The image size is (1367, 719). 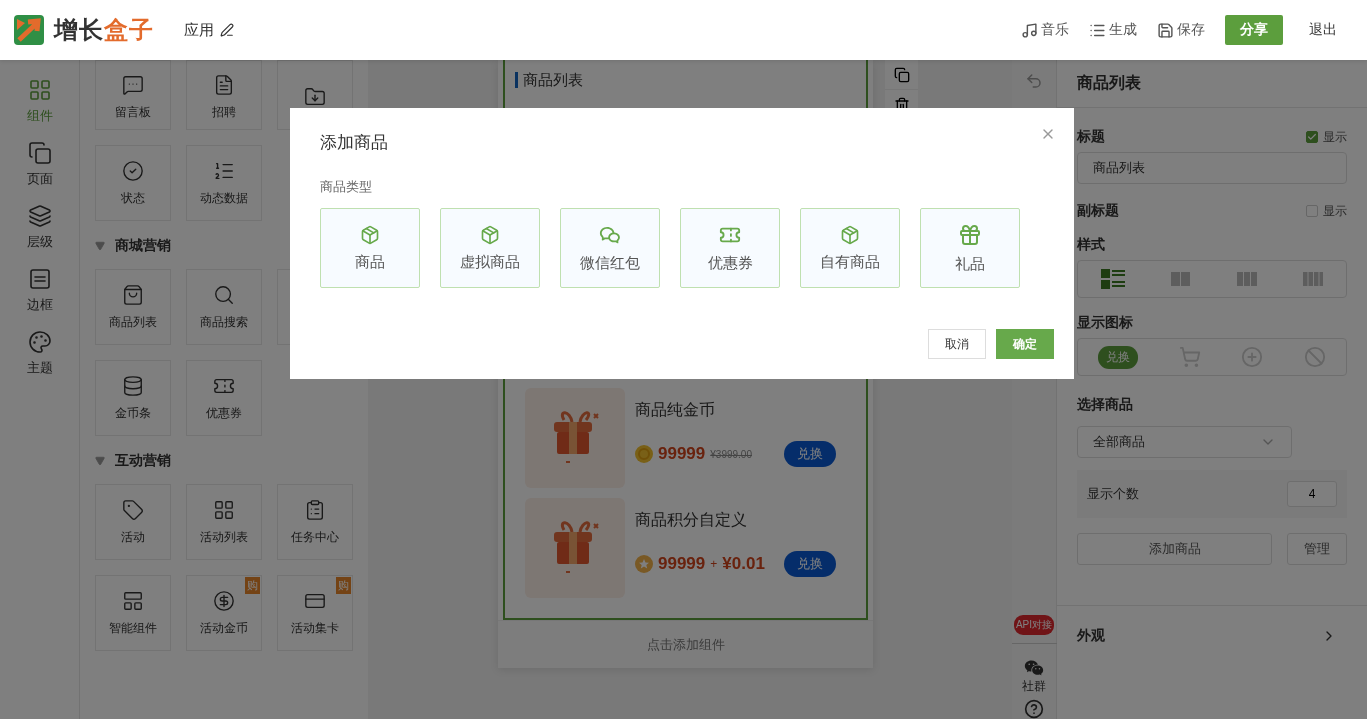 What do you see at coordinates (1098, 211) in the screenshot?
I see `field-label: 副标题` at bounding box center [1098, 211].